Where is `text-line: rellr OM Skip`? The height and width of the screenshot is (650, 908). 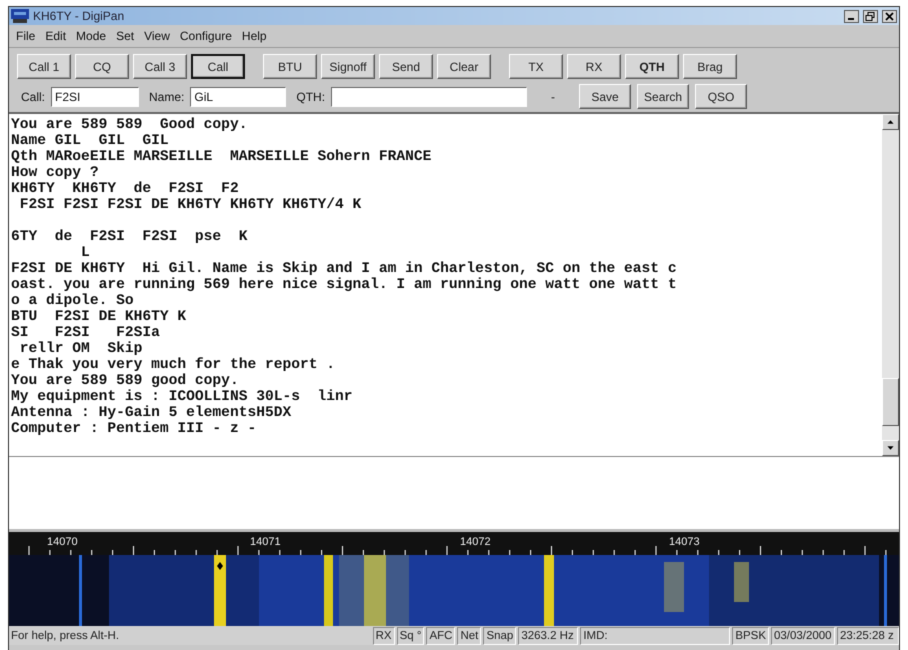 text-line: rellr OM Skip is located at coordinates (81, 349).